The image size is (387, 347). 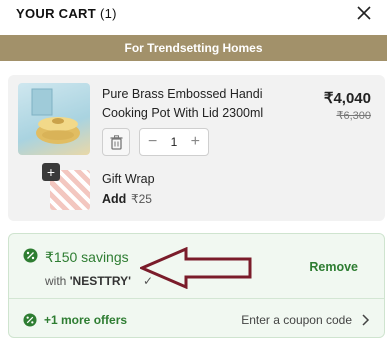 What do you see at coordinates (141, 199) in the screenshot?
I see `gift-wrap-price: ₹25` at bounding box center [141, 199].